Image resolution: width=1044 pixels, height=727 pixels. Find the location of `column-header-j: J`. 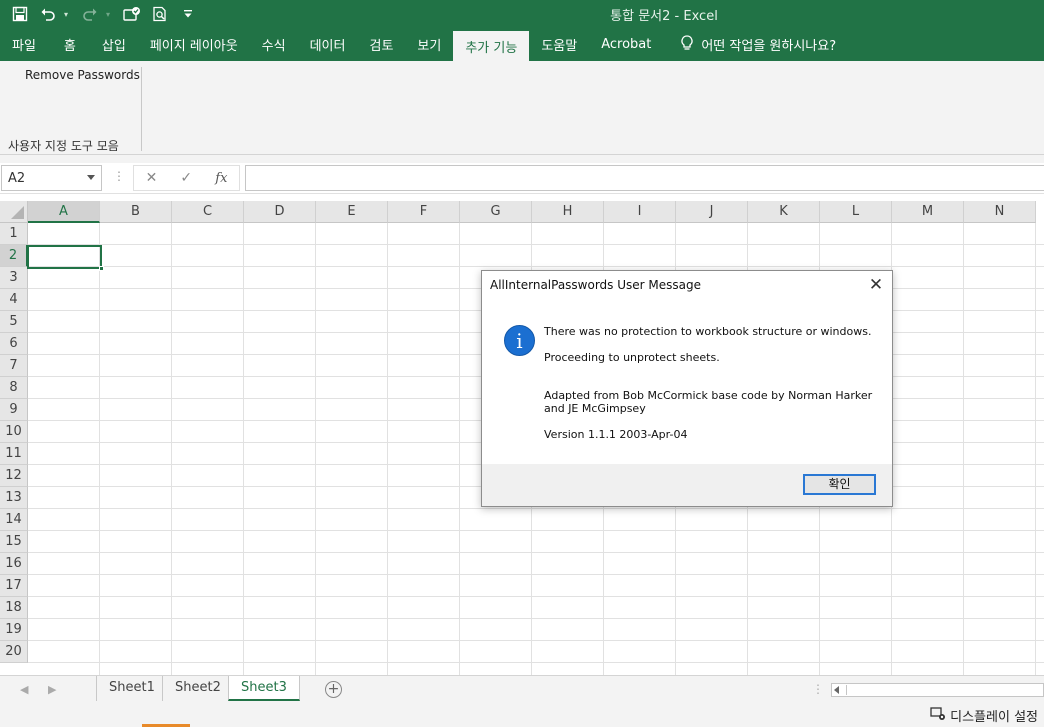

column-header-j: J is located at coordinates (712, 212).